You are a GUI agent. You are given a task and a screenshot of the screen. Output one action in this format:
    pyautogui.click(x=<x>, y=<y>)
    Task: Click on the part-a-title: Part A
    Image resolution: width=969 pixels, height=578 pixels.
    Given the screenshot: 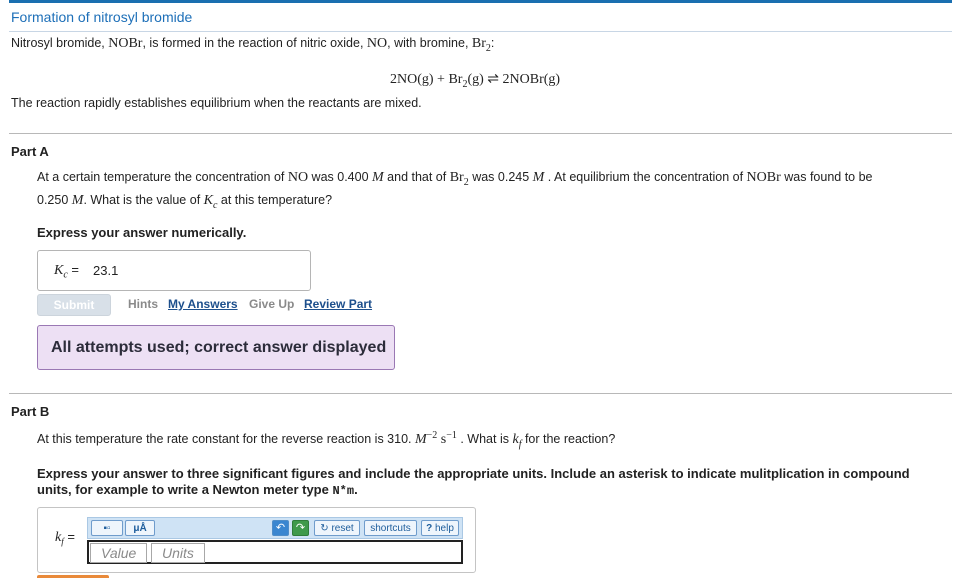 What is the action you would take?
    pyautogui.click(x=30, y=151)
    